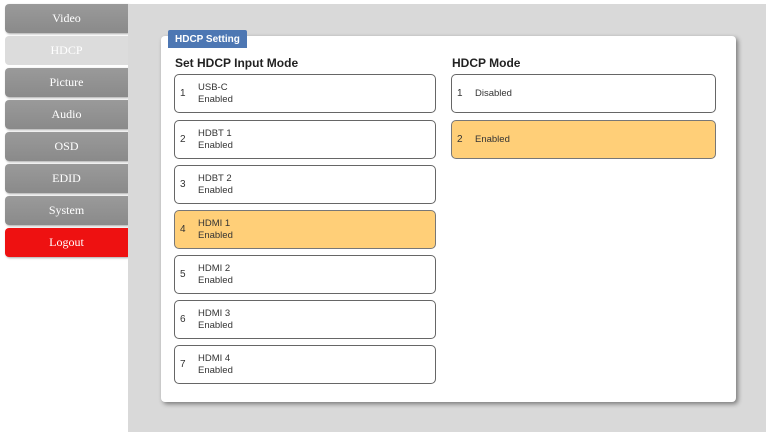  Describe the element at coordinates (305, 139) in the screenshot. I see `input-option-2: 2 HDBT 1 Enabled` at that location.